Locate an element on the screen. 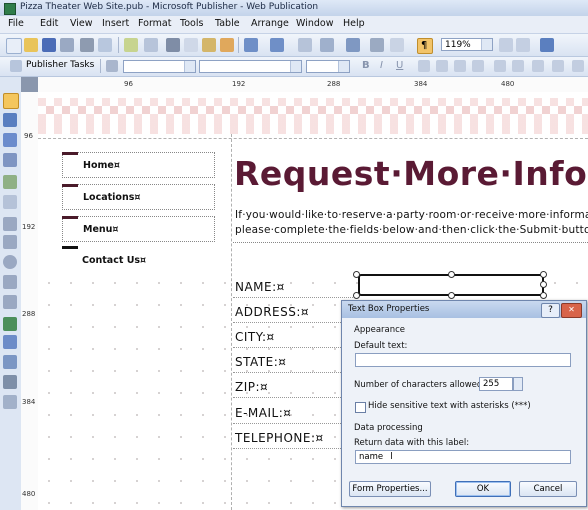 The image size is (588, 510). search-icon is located at coordinates (67, 45).